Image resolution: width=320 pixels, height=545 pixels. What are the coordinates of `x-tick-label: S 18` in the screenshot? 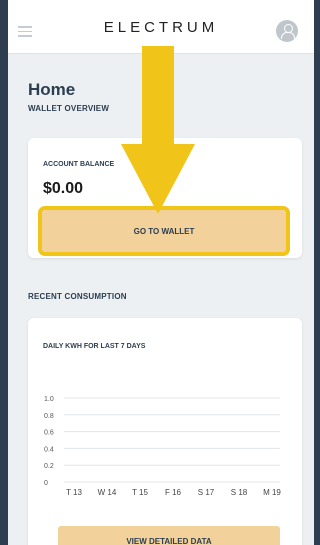 It's located at (239, 492).